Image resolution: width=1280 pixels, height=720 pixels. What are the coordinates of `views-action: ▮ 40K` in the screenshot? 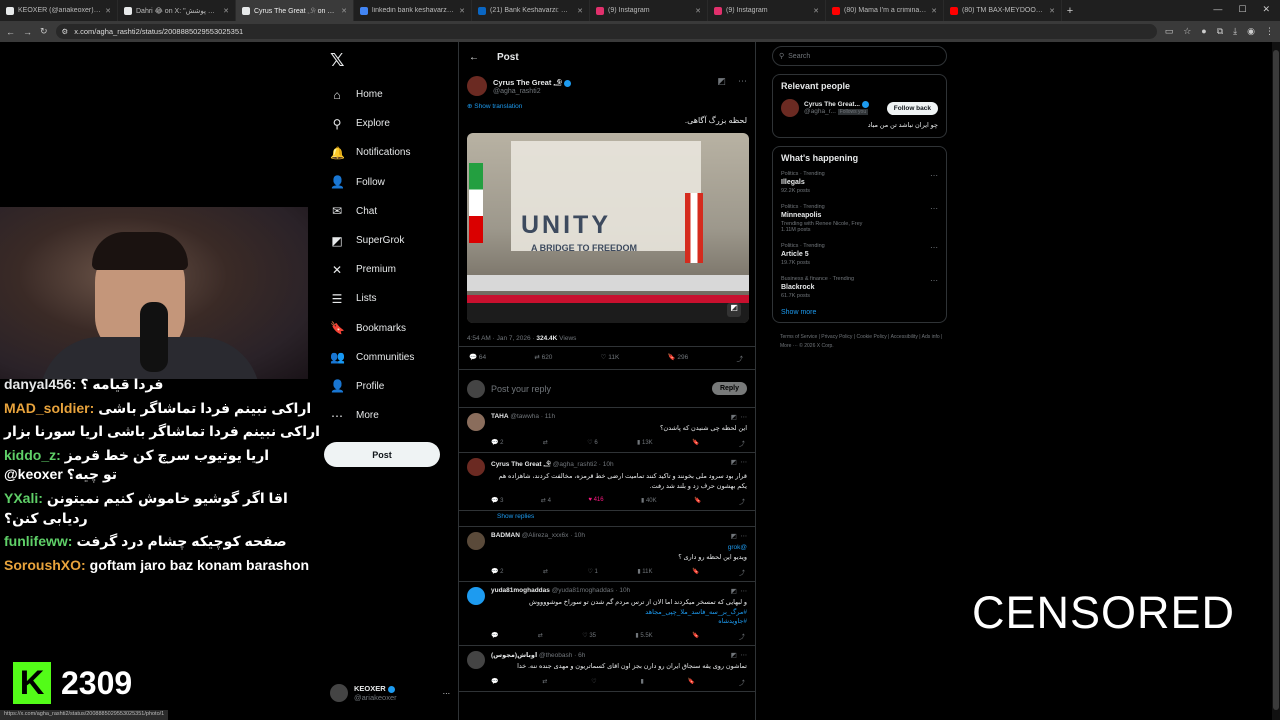 It's located at (649, 501).